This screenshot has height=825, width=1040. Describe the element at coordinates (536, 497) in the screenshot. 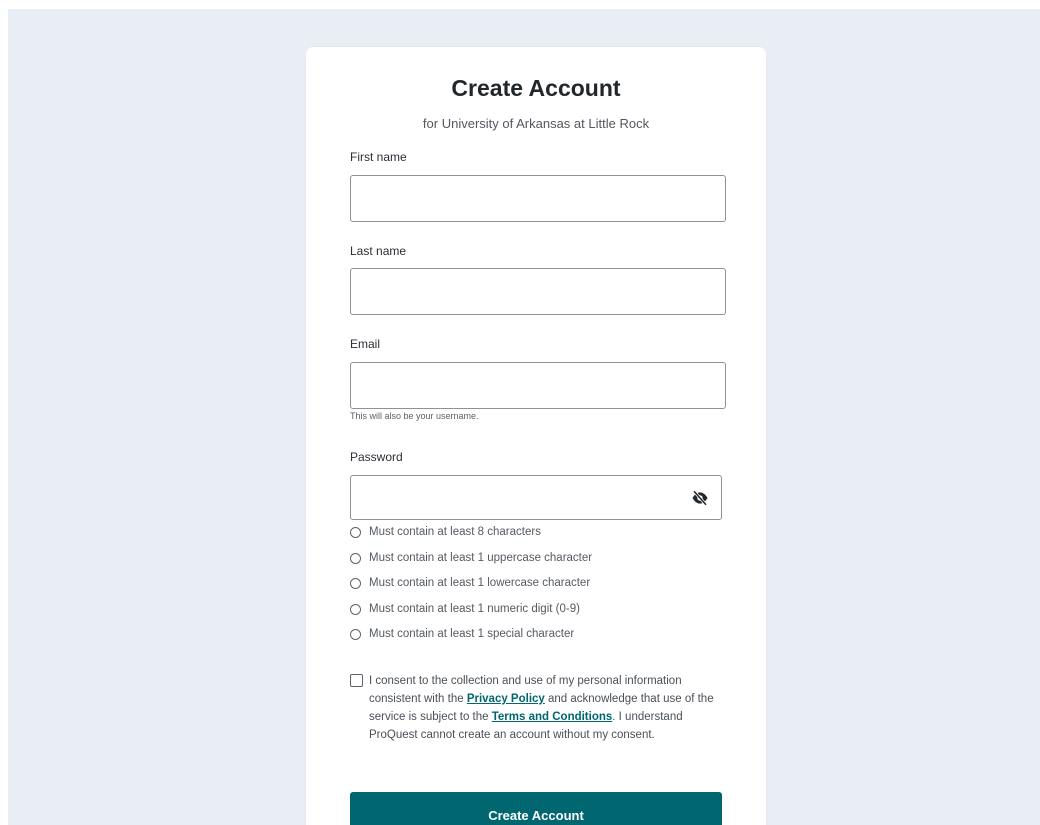

I see `password-field` at that location.